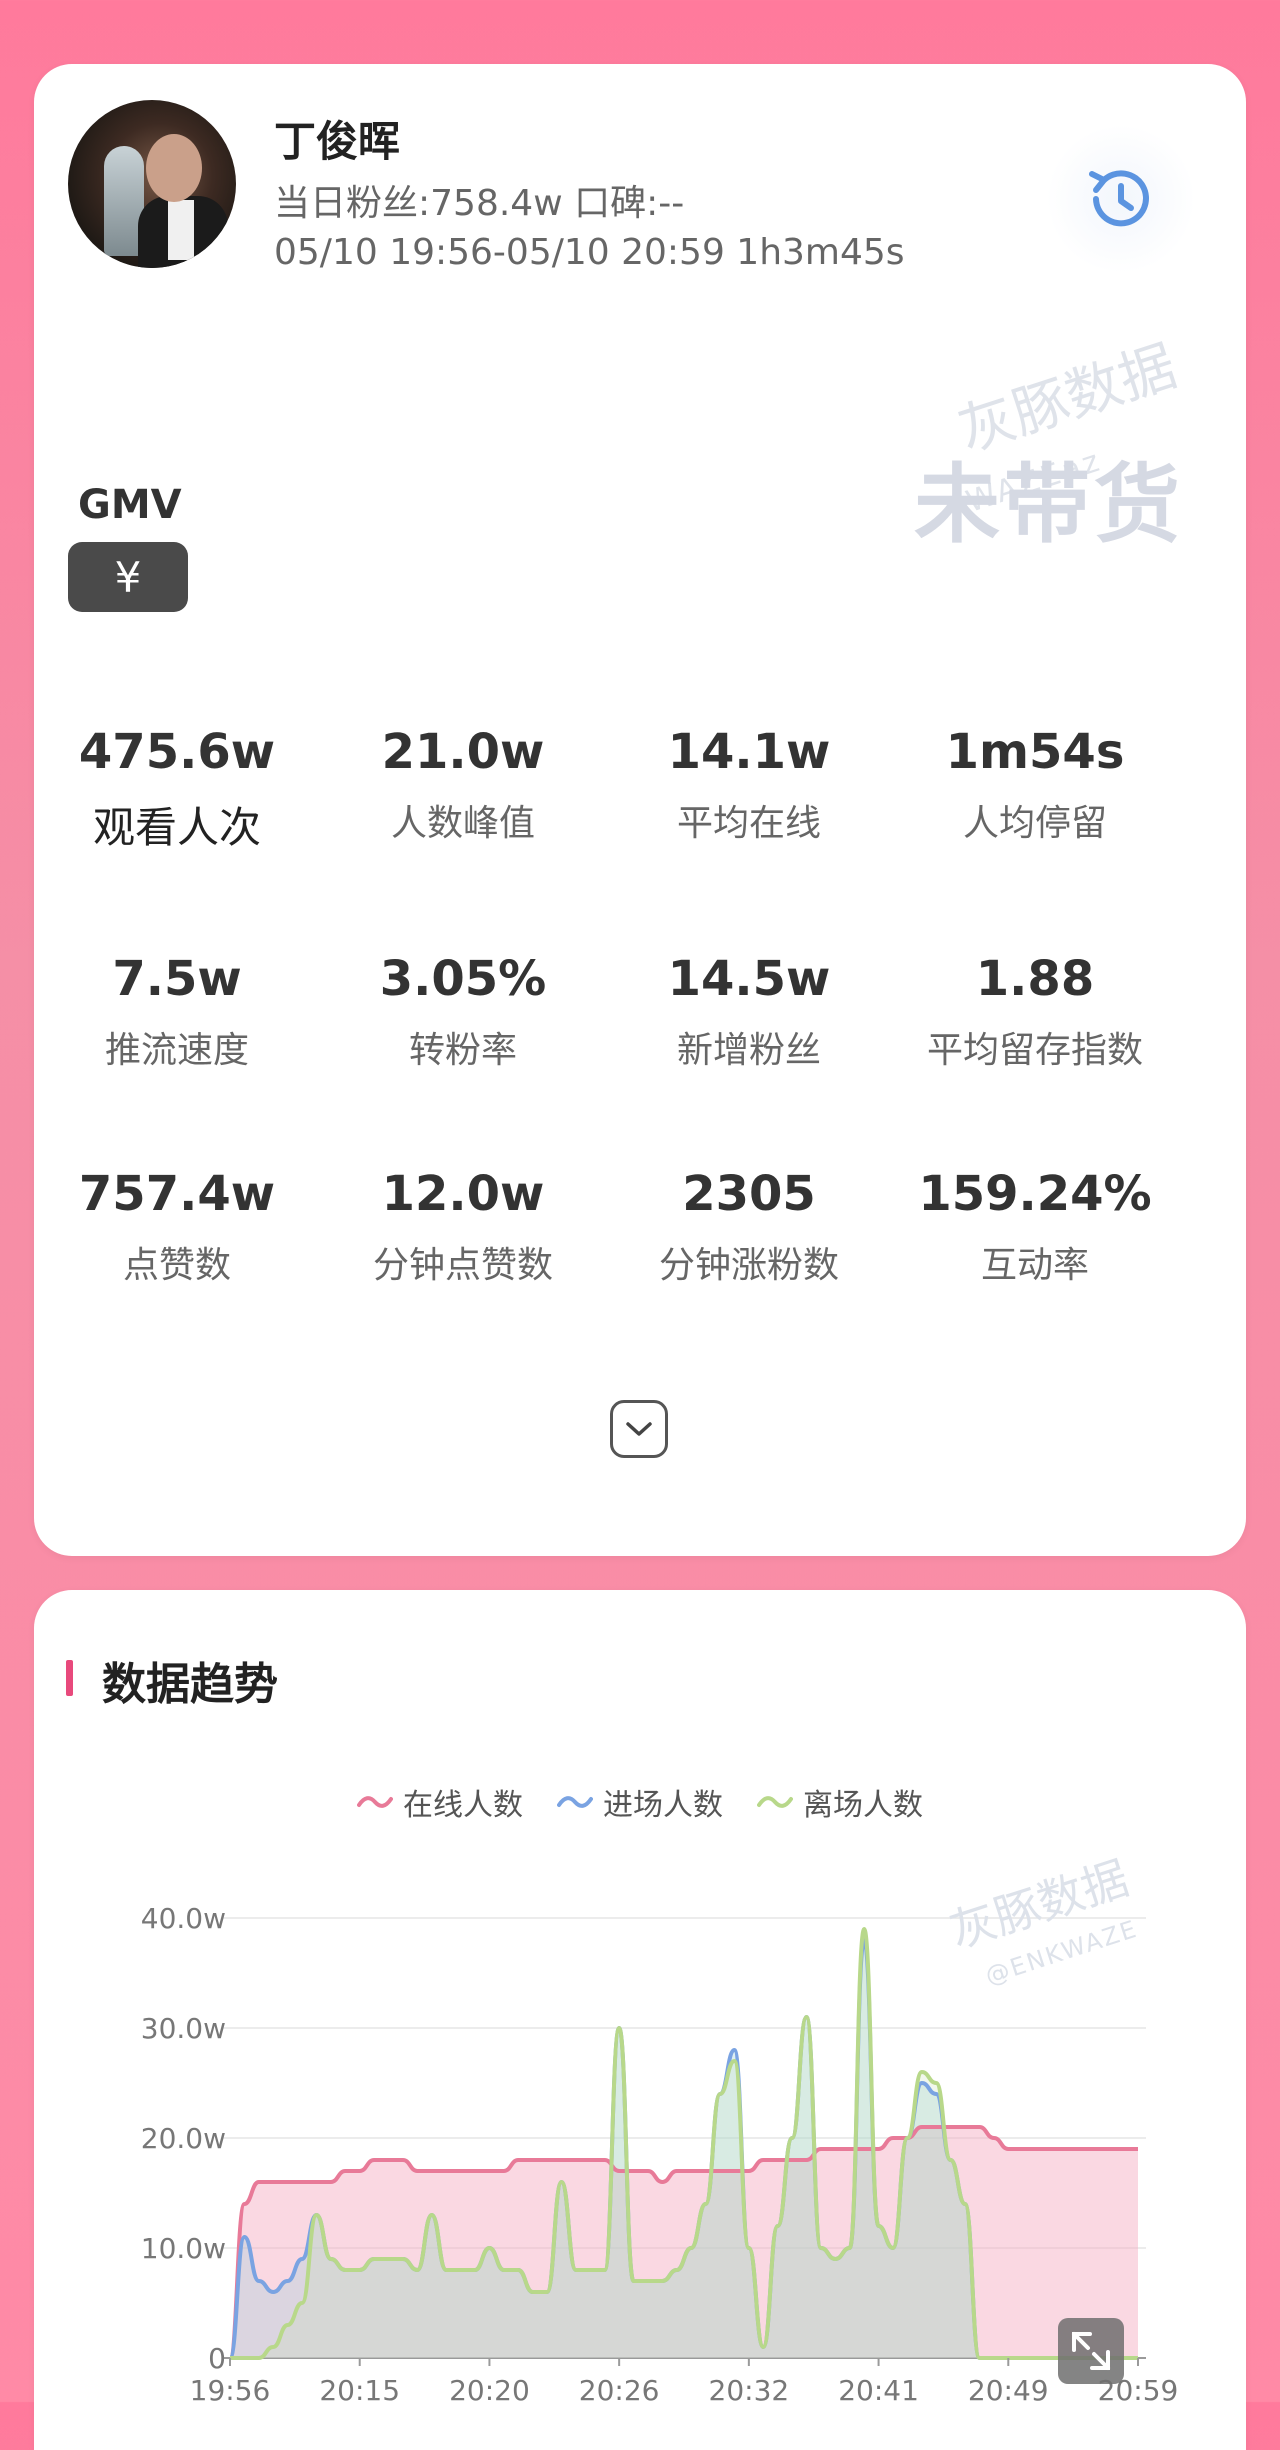 The height and width of the screenshot is (2450, 1280). I want to click on stat-value: 14.1w, so click(749, 752).